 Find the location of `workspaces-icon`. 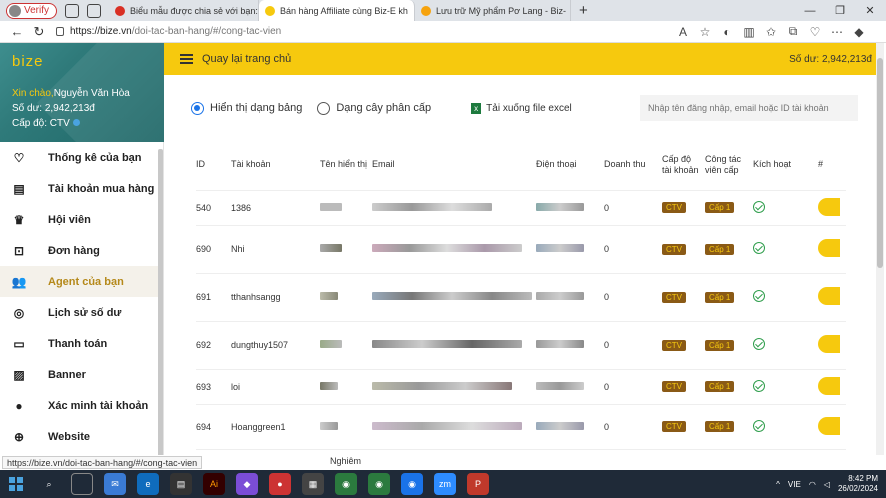

workspaces-icon is located at coordinates (72, 10).